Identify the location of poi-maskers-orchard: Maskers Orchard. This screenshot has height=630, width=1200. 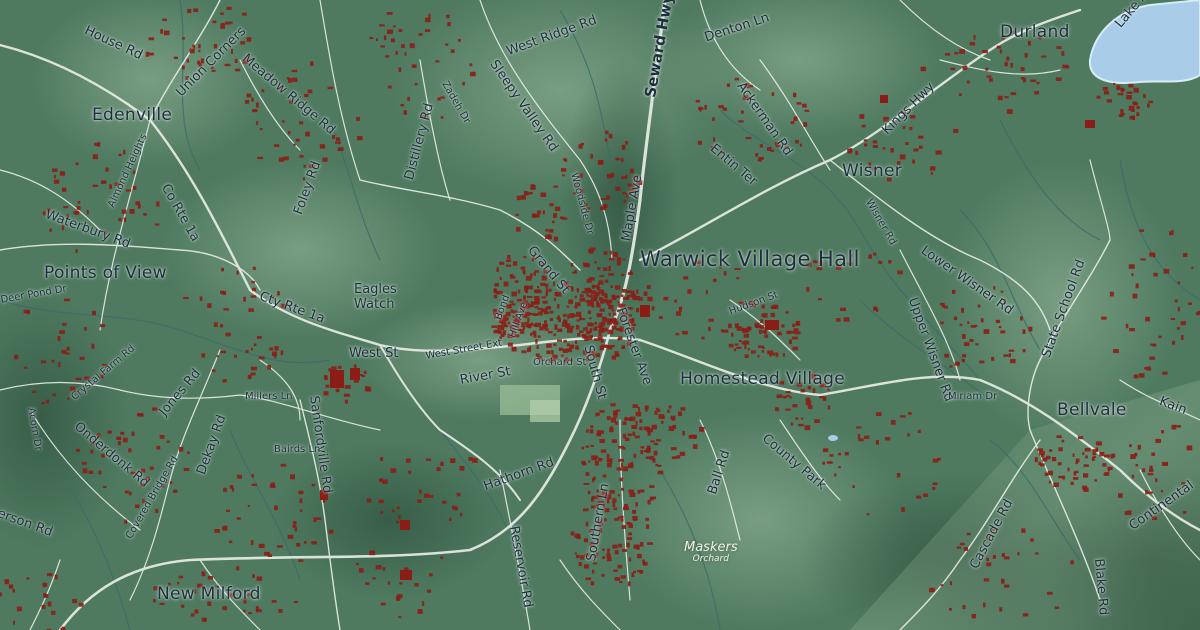
(711, 552).